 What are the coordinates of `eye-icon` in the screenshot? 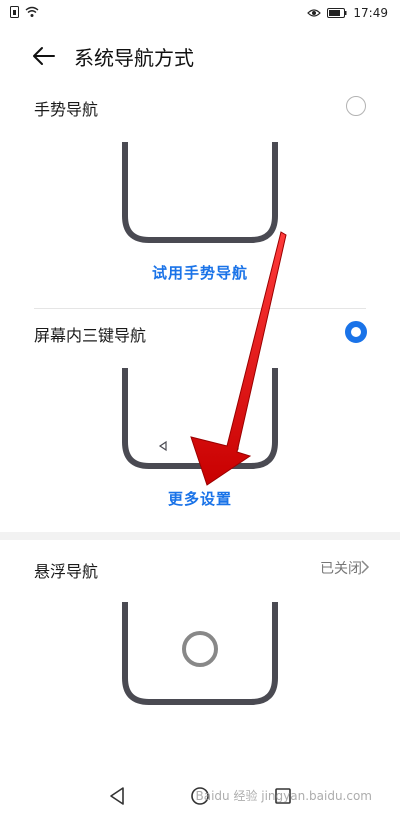 It's located at (314, 13).